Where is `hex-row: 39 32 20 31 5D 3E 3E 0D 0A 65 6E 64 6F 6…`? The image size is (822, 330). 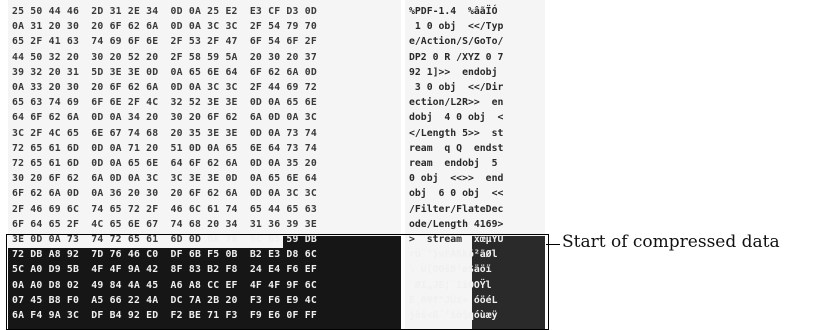 hex-row: 39 32 20 31 5D 3E 3E 0D 0A 65 6E 64 6F 6… is located at coordinates (164, 72).